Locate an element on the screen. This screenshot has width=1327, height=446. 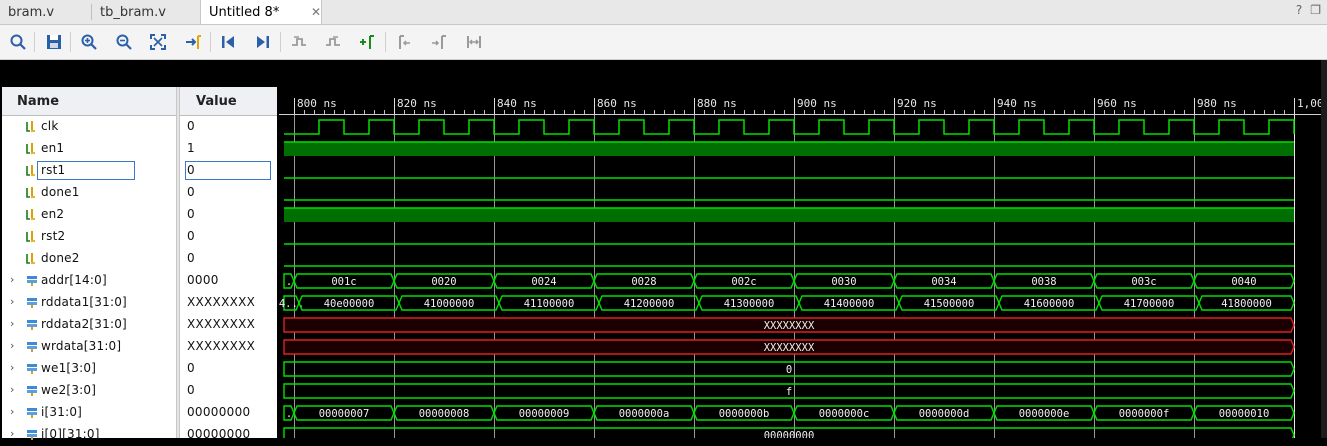
signal-row: rst2 0 is located at coordinates (139, 237).